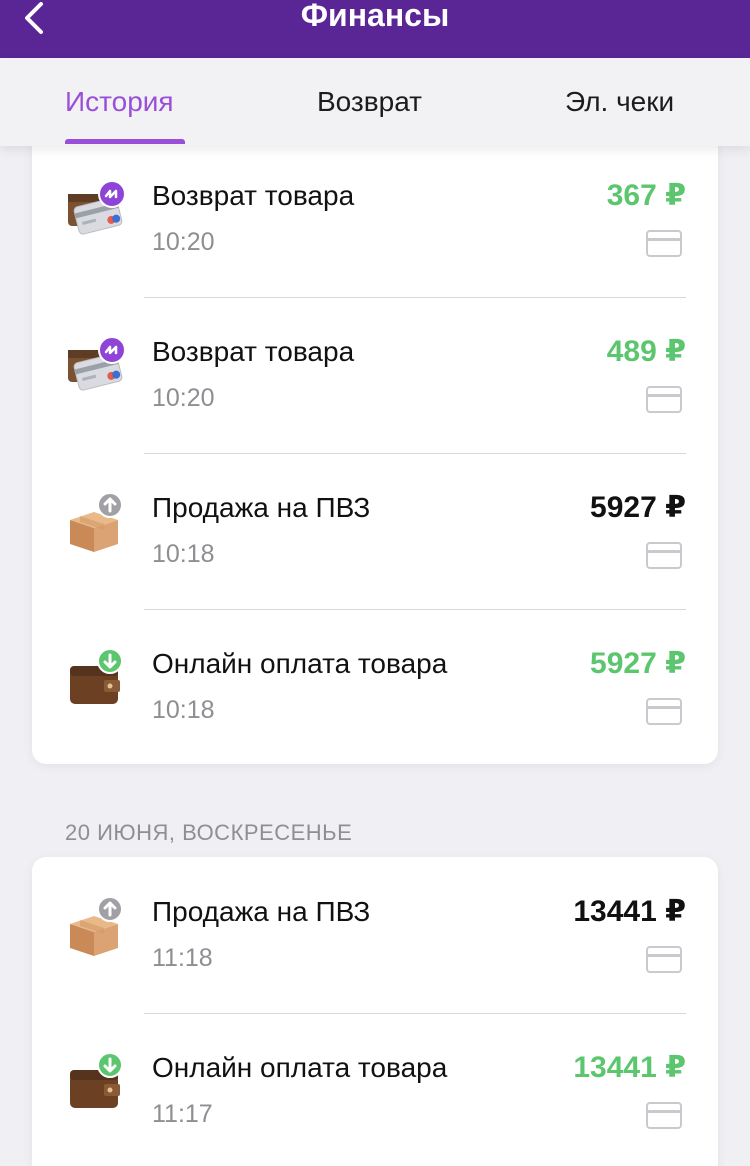 Image resolution: width=750 pixels, height=1166 pixels. I want to click on transaction-row: Возврат товара 10:20 489 ₽, so click(375, 394).